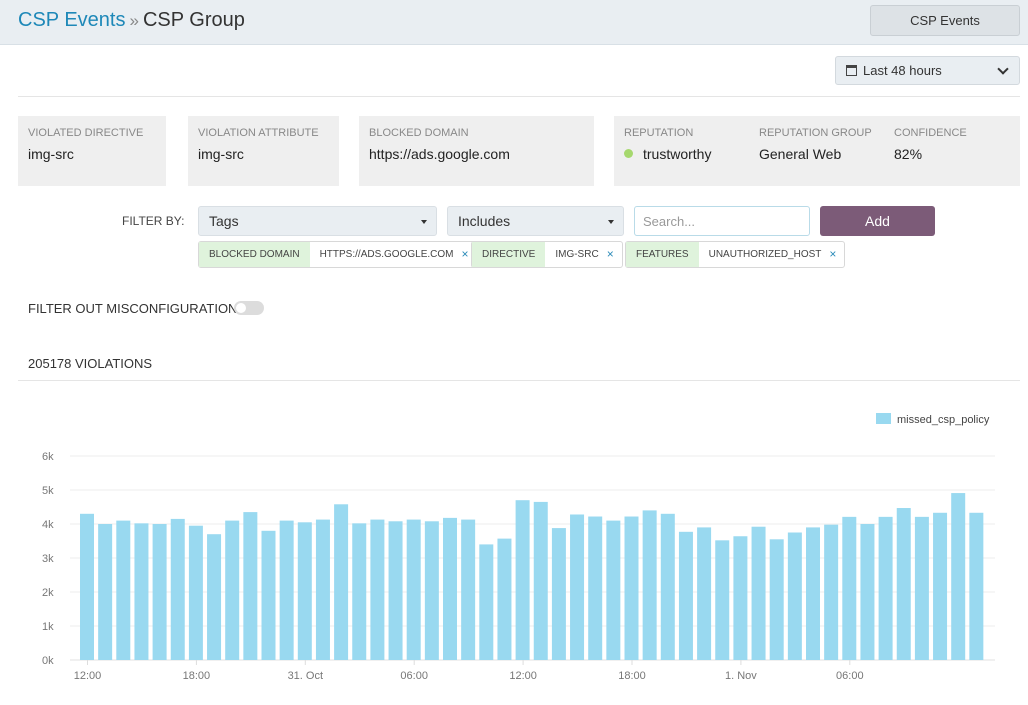 Image resolution: width=1028 pixels, height=705 pixels. I want to click on blocked-domain-label: BLOCKED DOMAIN, so click(419, 133).